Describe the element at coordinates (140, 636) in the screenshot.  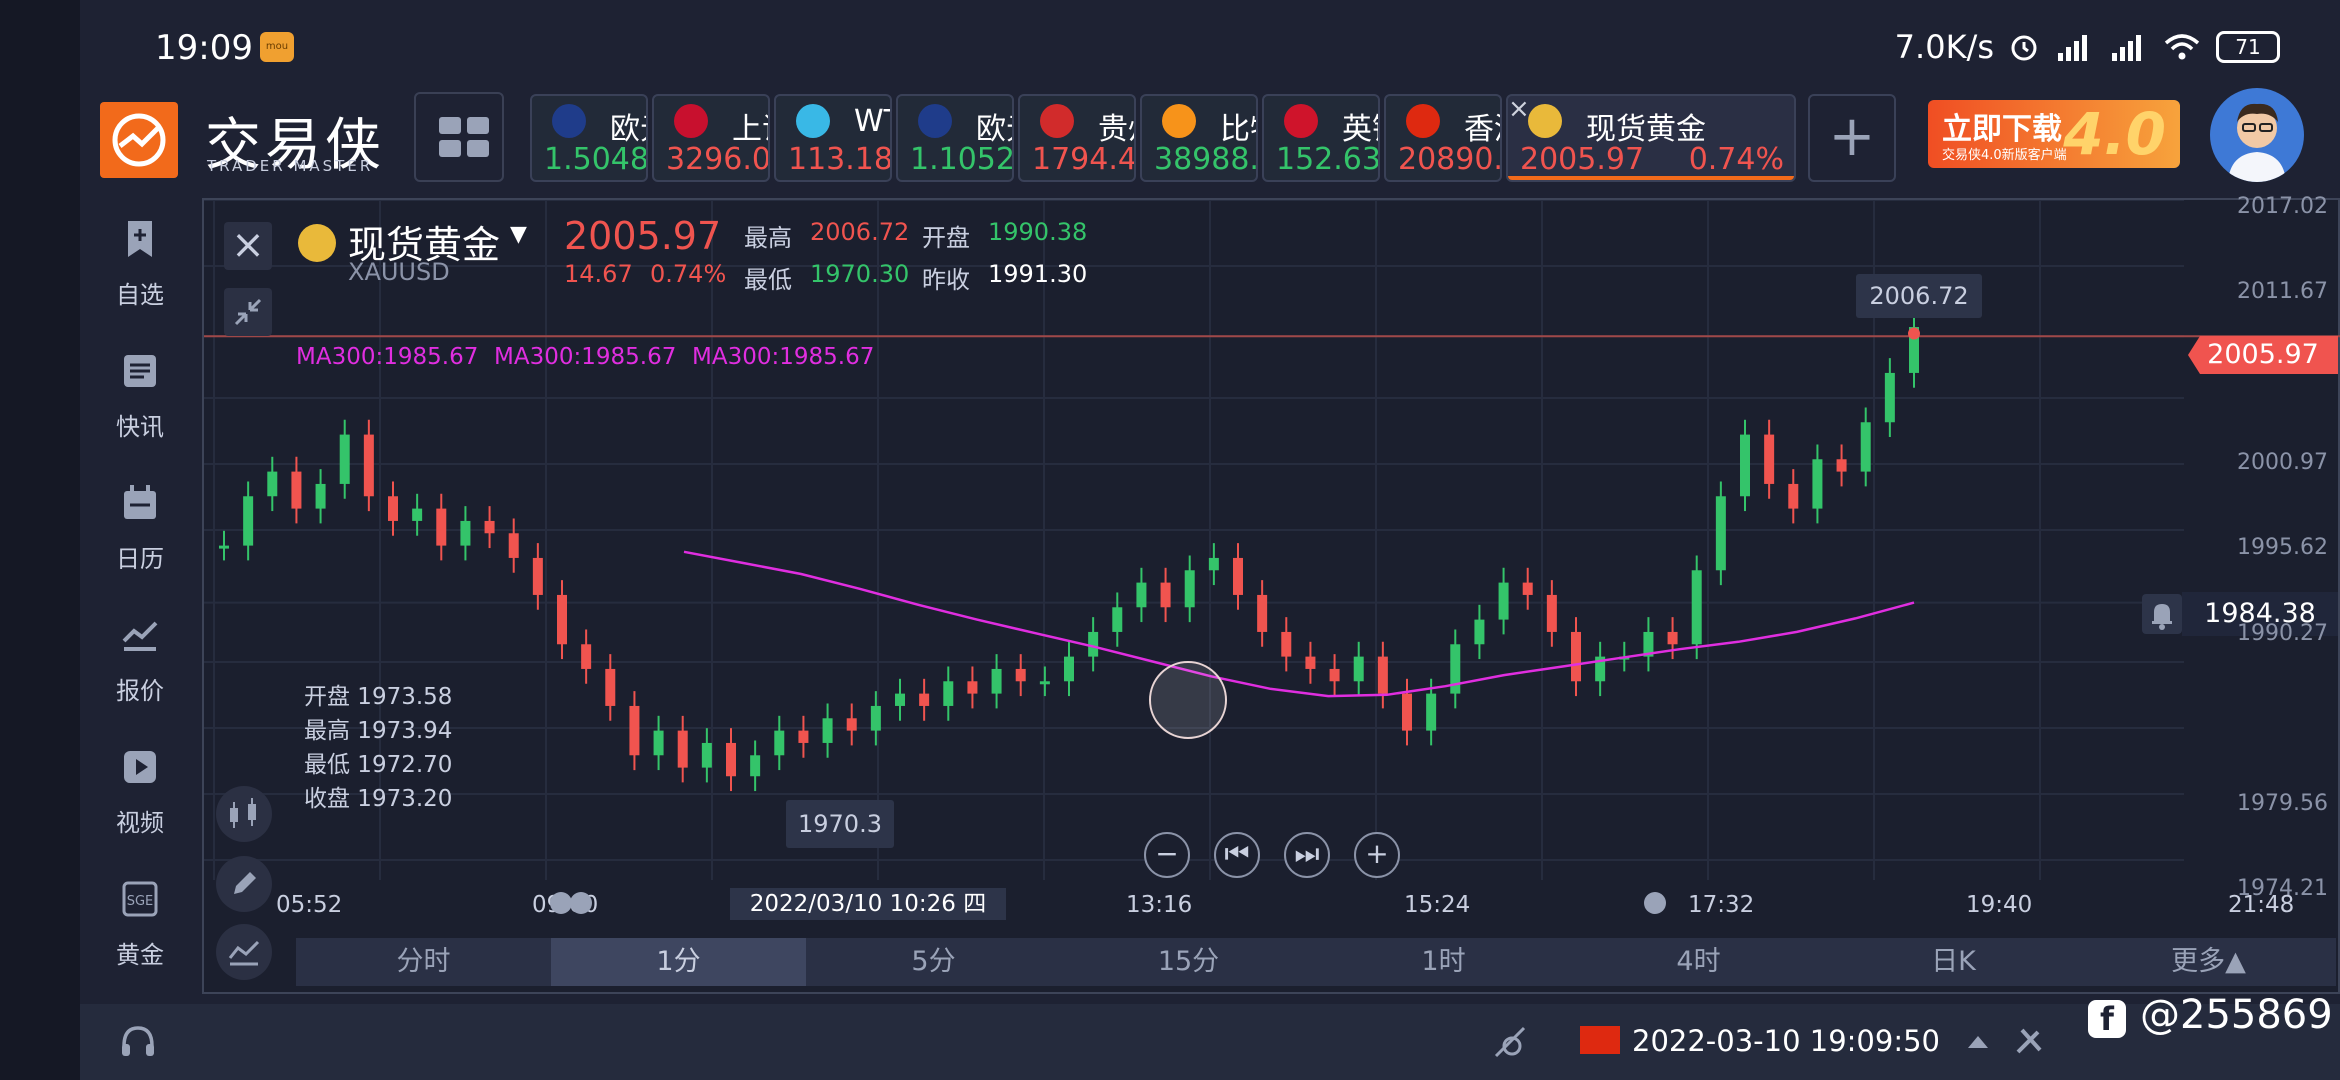
I see `trend-line-icon` at that location.